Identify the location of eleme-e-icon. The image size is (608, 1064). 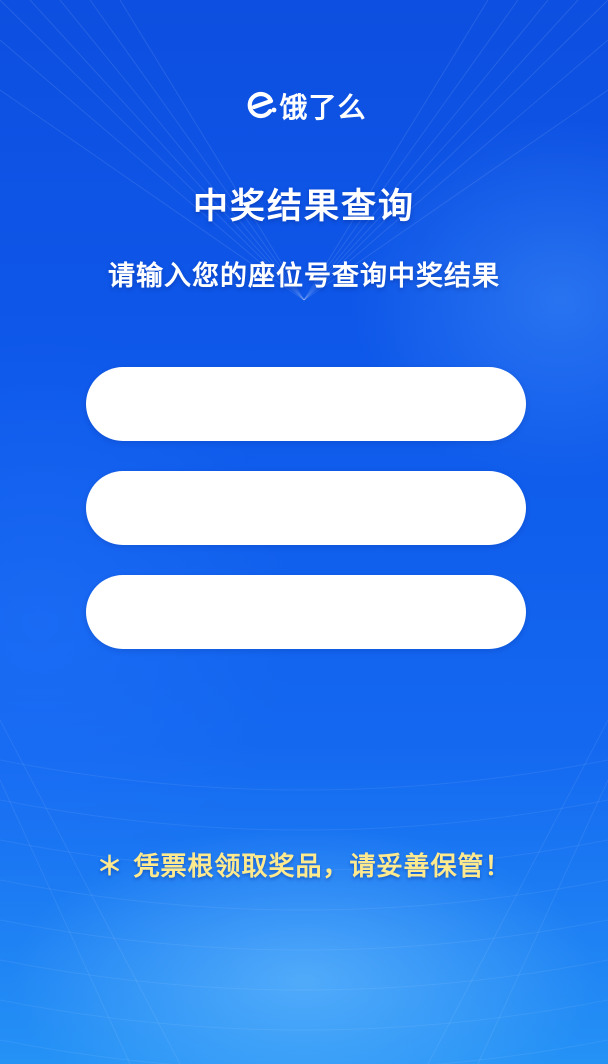
(262, 105).